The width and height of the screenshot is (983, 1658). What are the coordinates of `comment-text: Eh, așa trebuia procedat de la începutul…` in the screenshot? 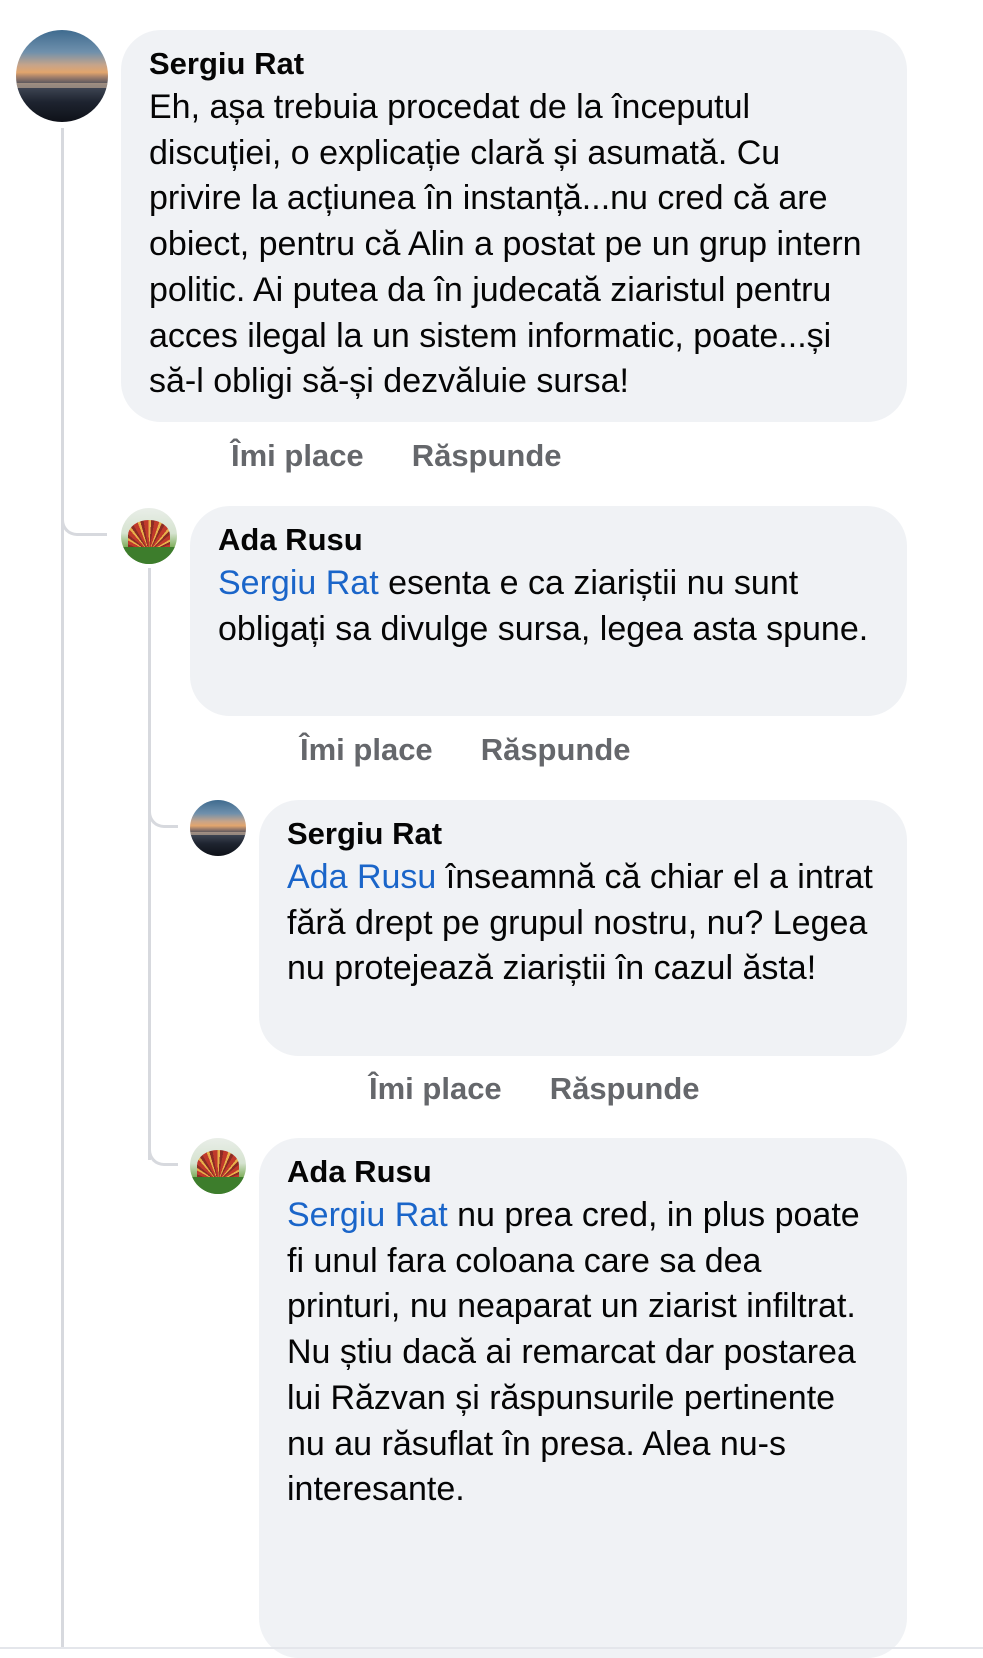 It's located at (515, 245).